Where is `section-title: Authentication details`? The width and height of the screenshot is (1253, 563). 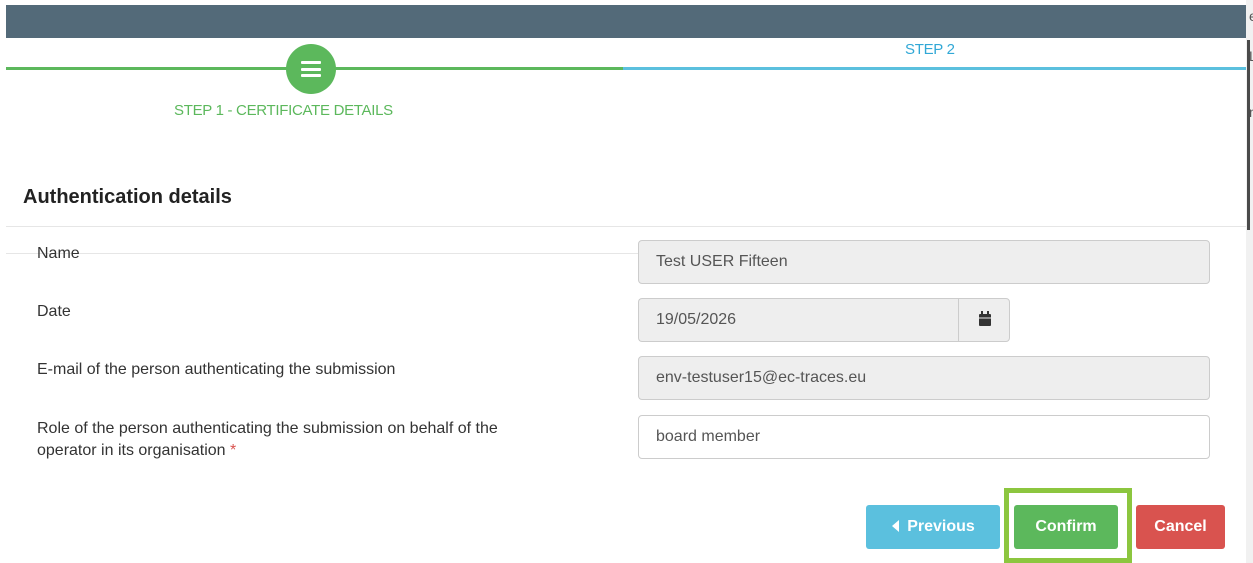
section-title: Authentication details is located at coordinates (127, 197).